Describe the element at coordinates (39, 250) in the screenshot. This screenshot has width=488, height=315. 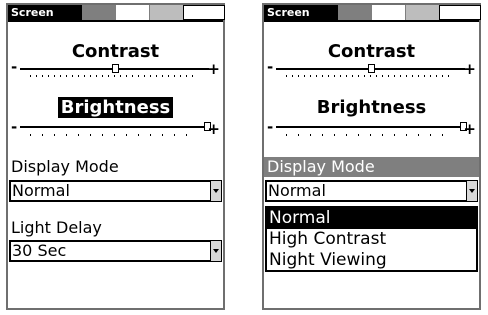
I see `light-delay-value: 30 Sec` at that location.